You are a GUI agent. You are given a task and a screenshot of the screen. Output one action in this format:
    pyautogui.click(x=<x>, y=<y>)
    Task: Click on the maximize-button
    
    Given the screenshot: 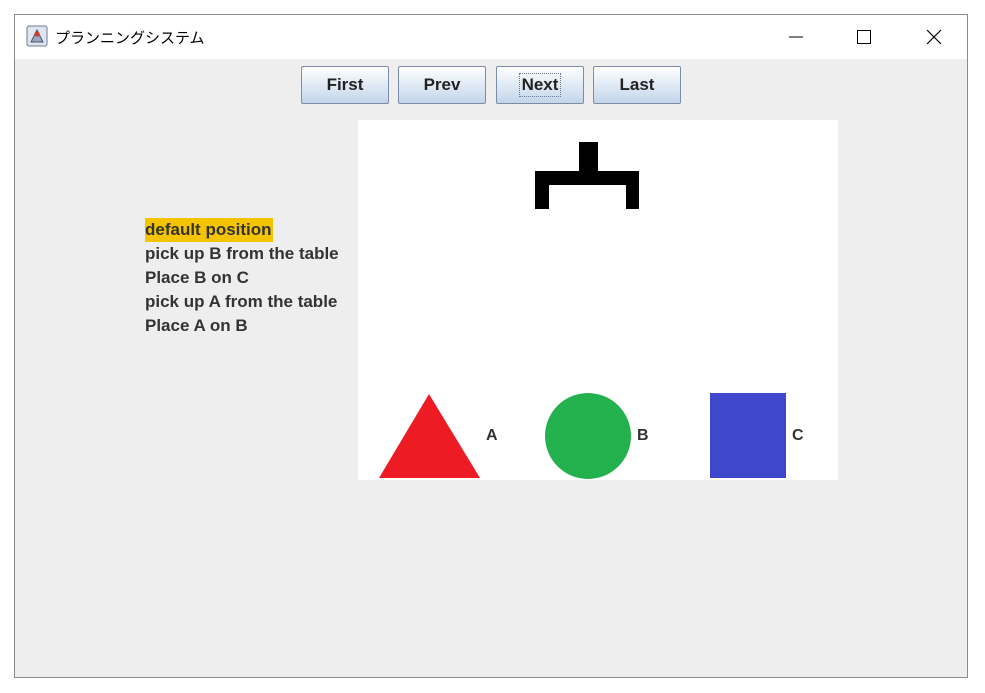 What is the action you would take?
    pyautogui.click(x=864, y=37)
    